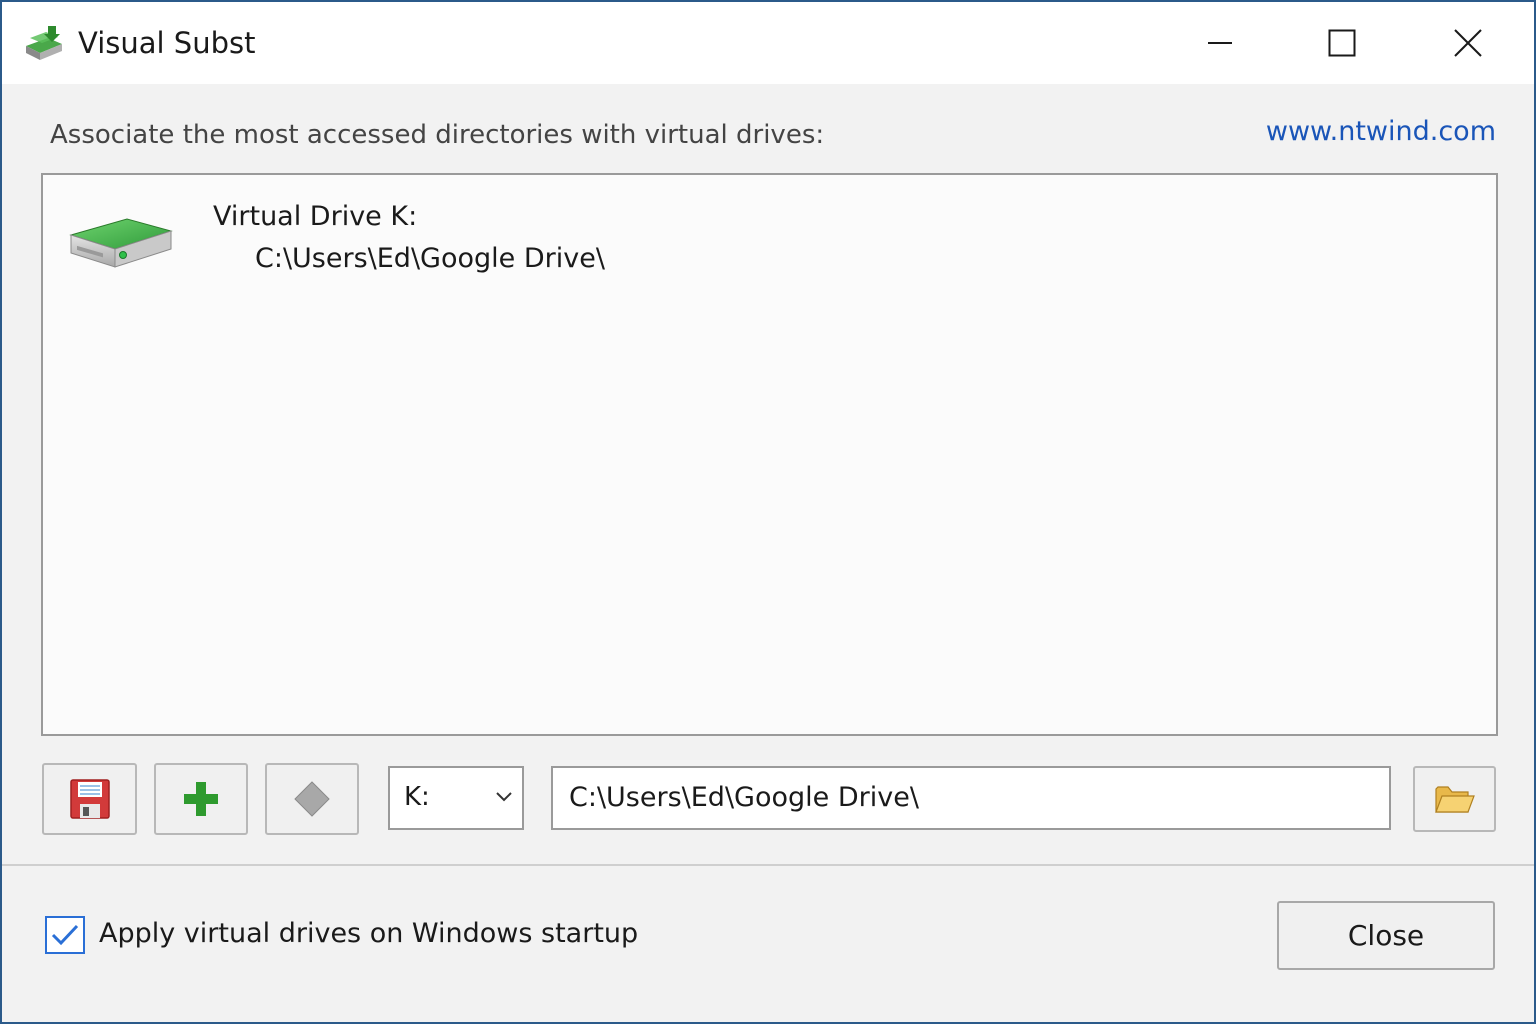  What do you see at coordinates (1386, 935) in the screenshot?
I see `close-button: Close` at bounding box center [1386, 935].